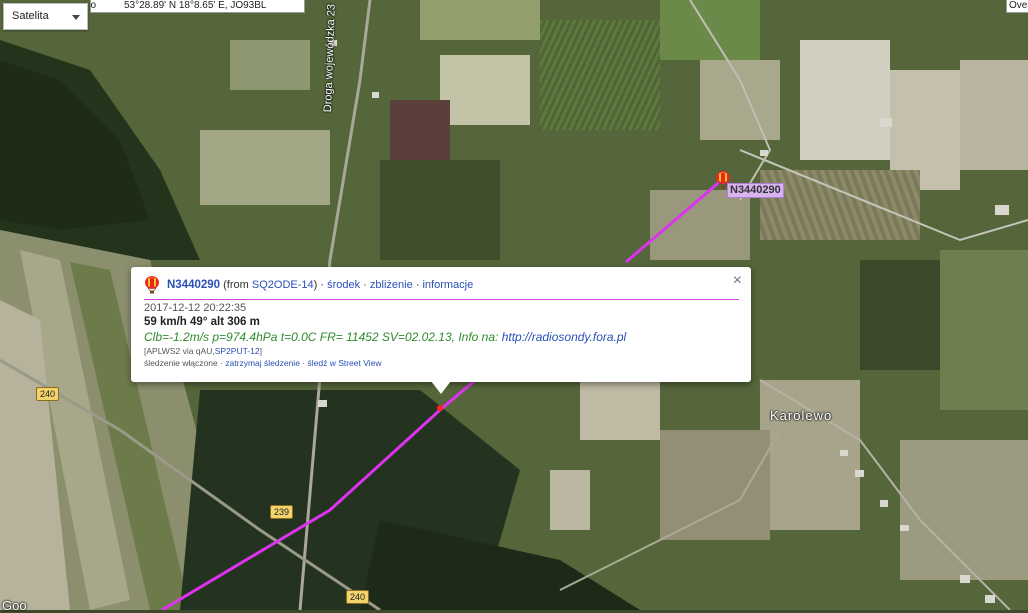 The image size is (1028, 613). I want to click on from-text: (from, so click(237, 285).